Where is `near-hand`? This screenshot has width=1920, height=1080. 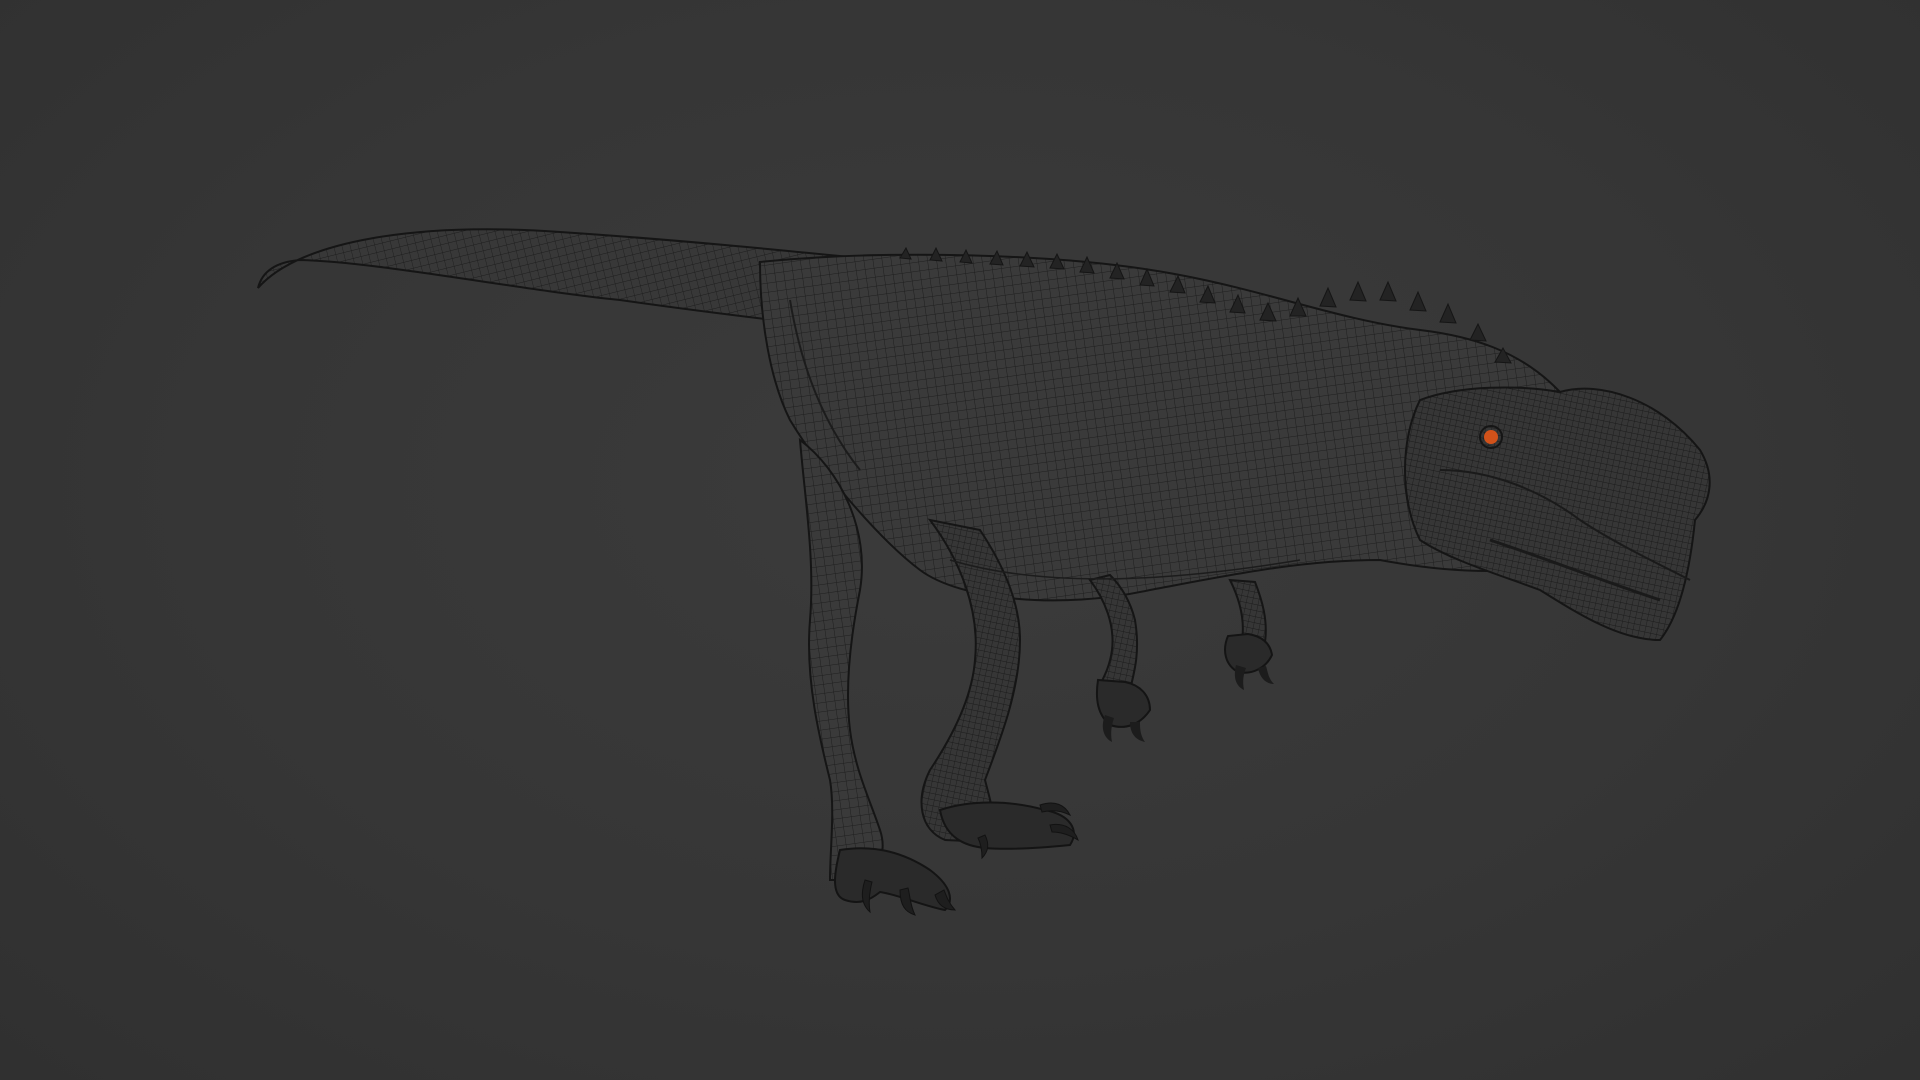
near-hand is located at coordinates (1123, 710).